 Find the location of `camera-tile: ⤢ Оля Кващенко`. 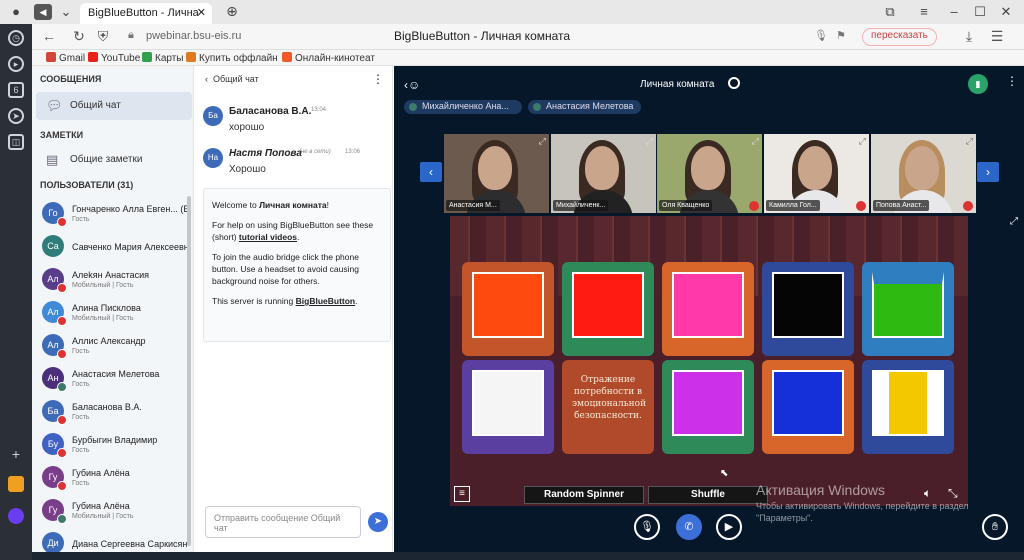

camera-tile: ⤢ Оля Кващенко is located at coordinates (709, 173).